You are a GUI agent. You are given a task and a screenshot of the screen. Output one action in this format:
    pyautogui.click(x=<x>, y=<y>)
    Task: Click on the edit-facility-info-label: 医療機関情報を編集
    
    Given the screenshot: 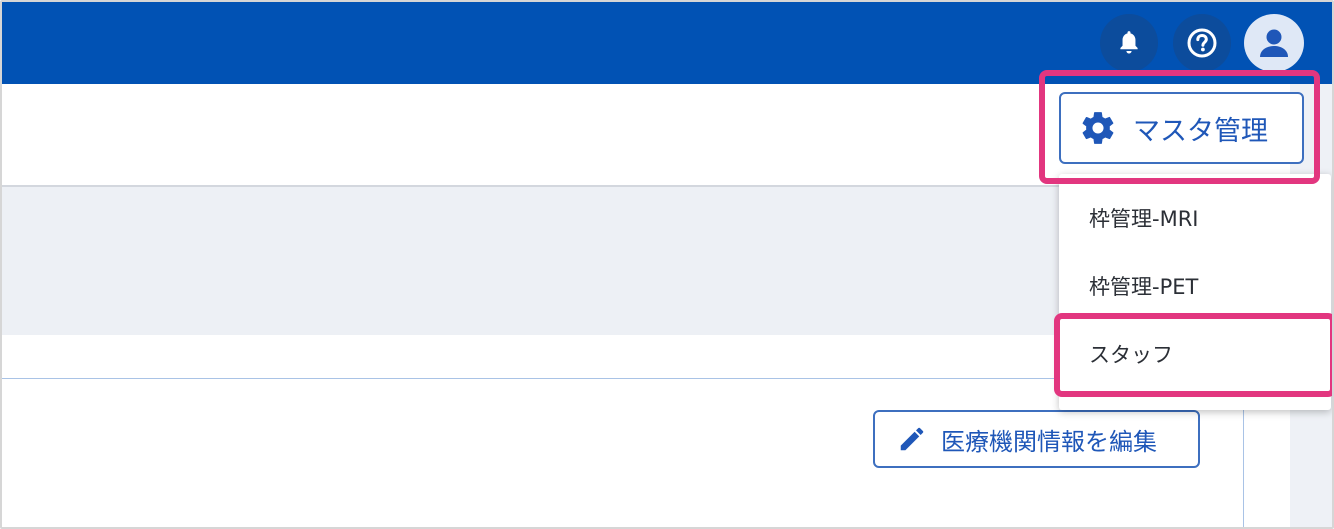 What is the action you would take?
    pyautogui.click(x=1049, y=441)
    